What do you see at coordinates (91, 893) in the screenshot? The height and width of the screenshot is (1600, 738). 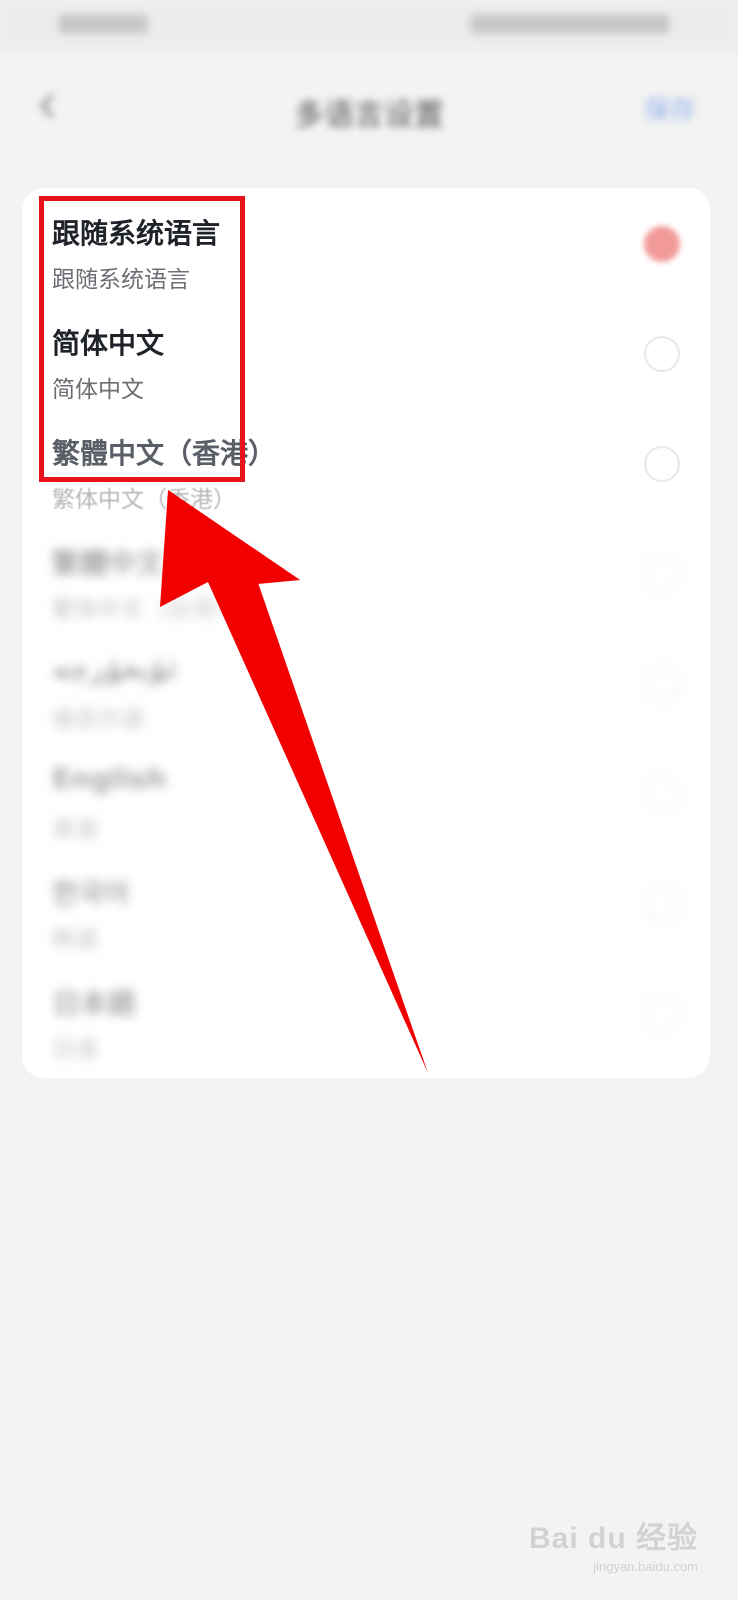 I see `language-option-title: 한국어` at bounding box center [91, 893].